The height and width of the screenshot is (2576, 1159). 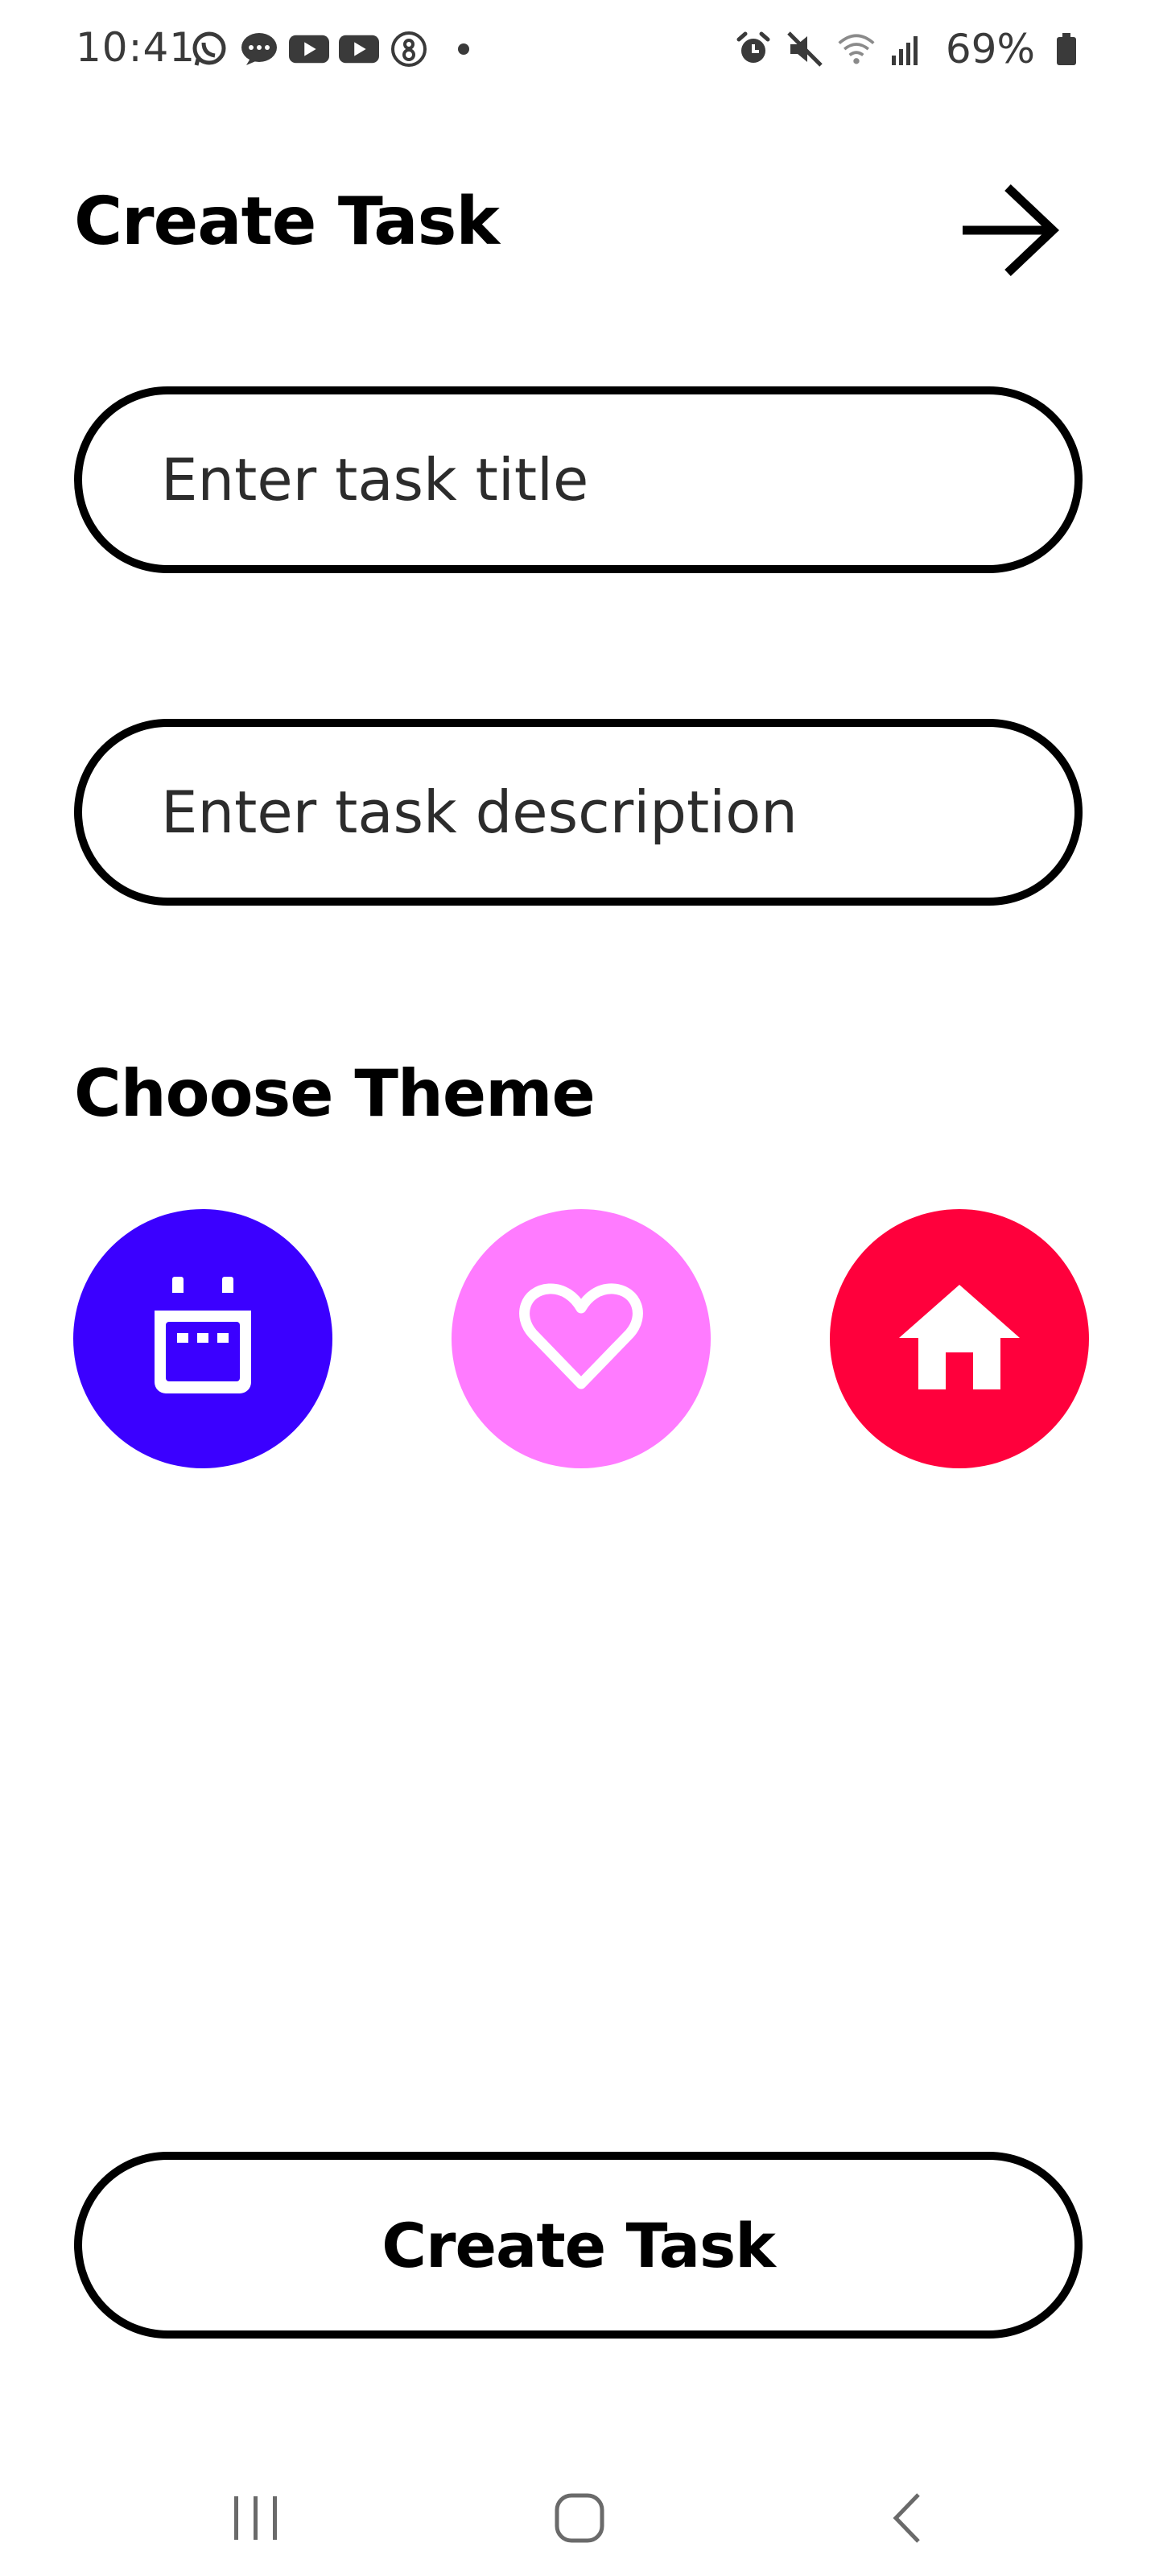 What do you see at coordinates (579, 48) in the screenshot?
I see `status-bar: 10:41 69%` at bounding box center [579, 48].